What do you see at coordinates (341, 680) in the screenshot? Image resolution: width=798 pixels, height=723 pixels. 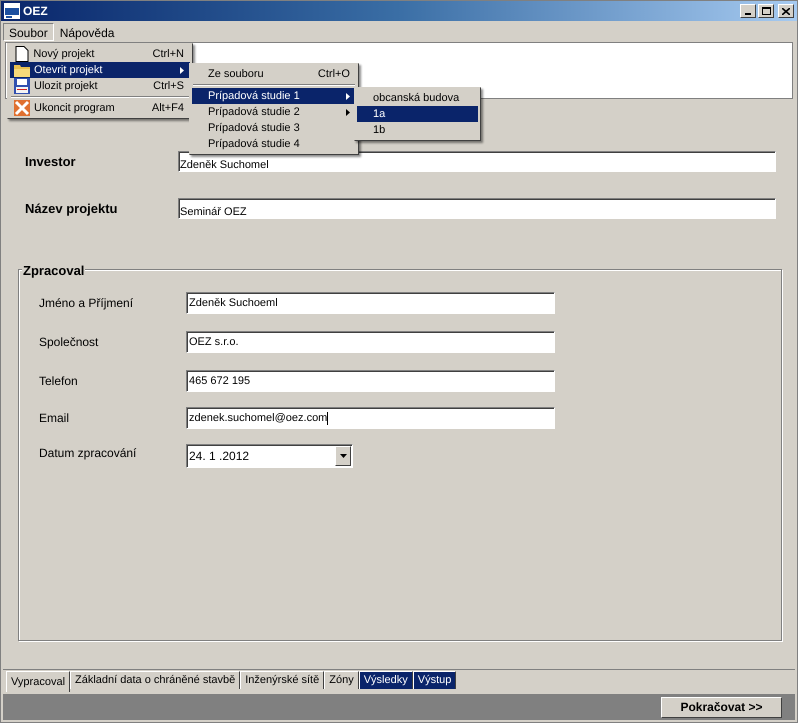 I see `tab: Zóny` at bounding box center [341, 680].